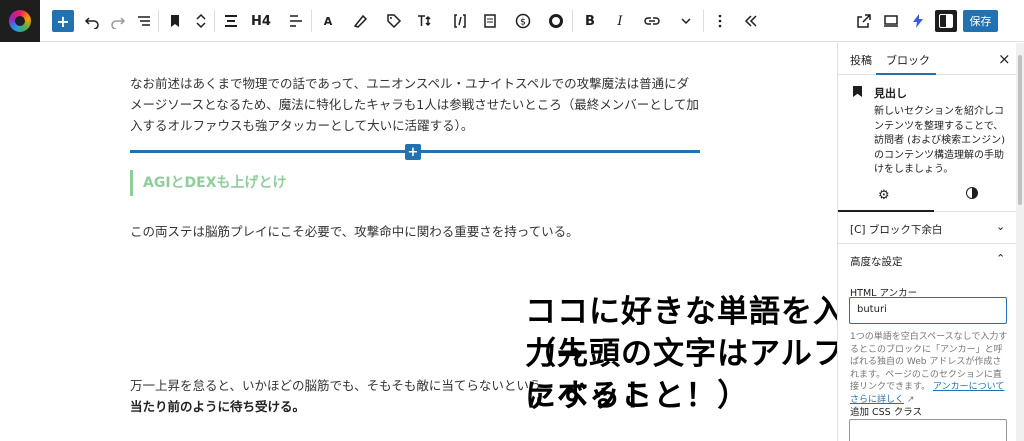 The image size is (1024, 441). Describe the element at coordinates (751, 21) in the screenshot. I see `collapse-icon` at that location.